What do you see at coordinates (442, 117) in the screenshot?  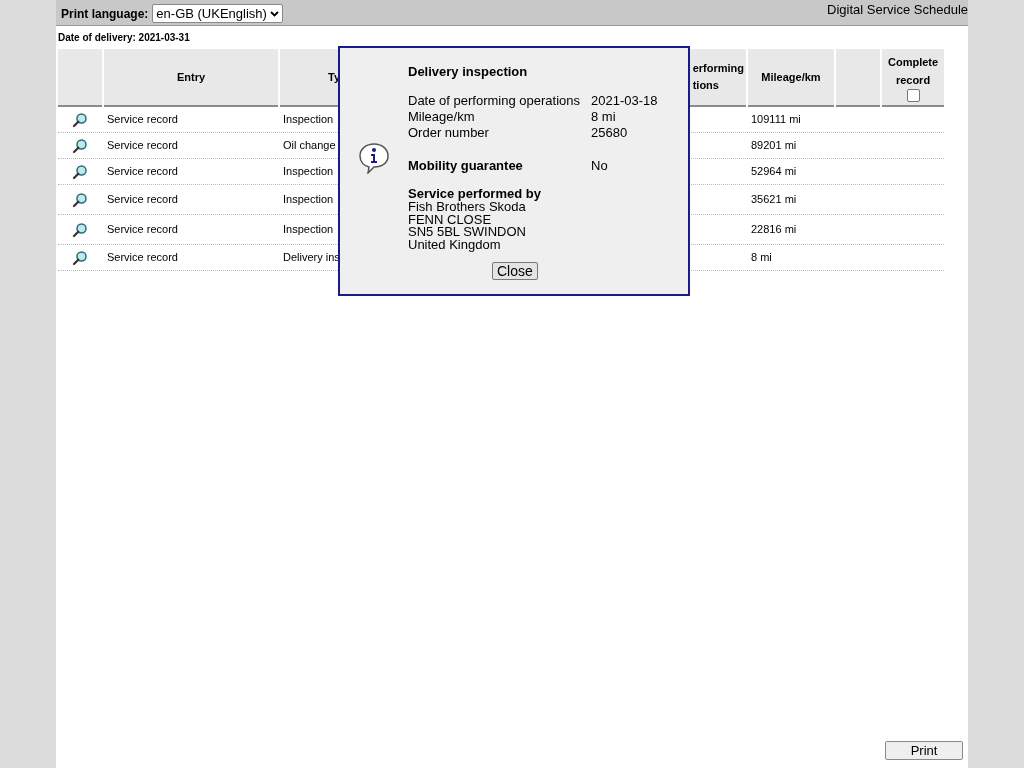 I see `field-label: Mileage/km` at bounding box center [442, 117].